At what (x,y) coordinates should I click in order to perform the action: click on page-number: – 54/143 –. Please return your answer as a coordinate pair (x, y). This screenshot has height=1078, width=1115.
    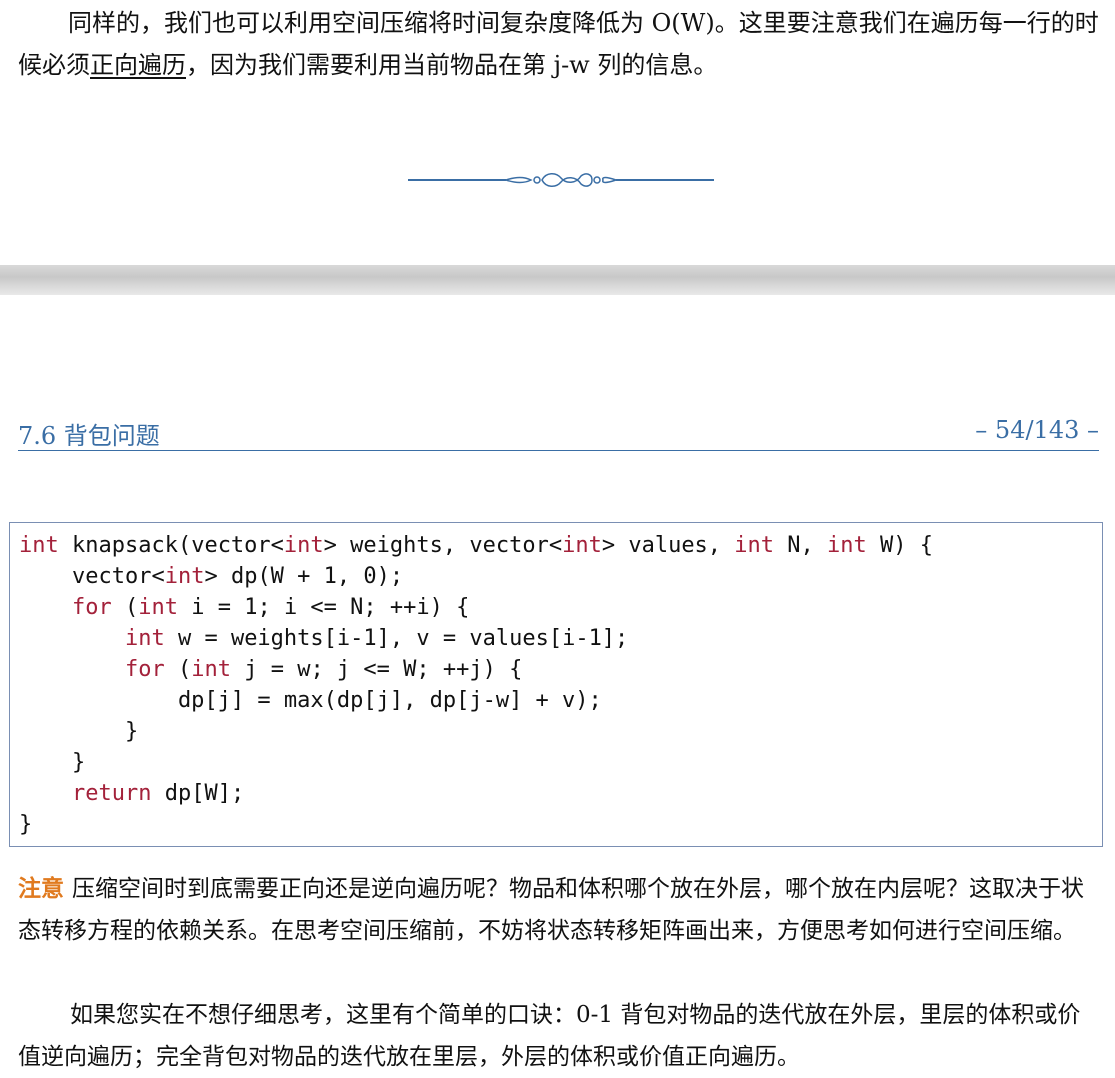
    Looking at the image, I should click on (1037, 430).